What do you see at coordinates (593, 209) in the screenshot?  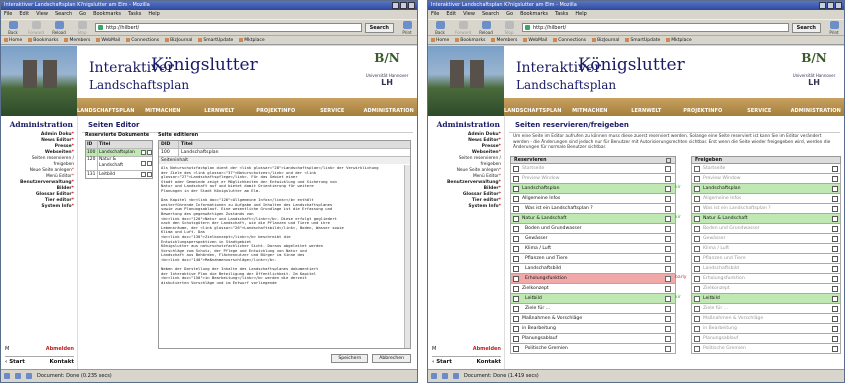 I see `reserve-row: Was ist ein Landschaftsplan ?` at bounding box center [593, 209].